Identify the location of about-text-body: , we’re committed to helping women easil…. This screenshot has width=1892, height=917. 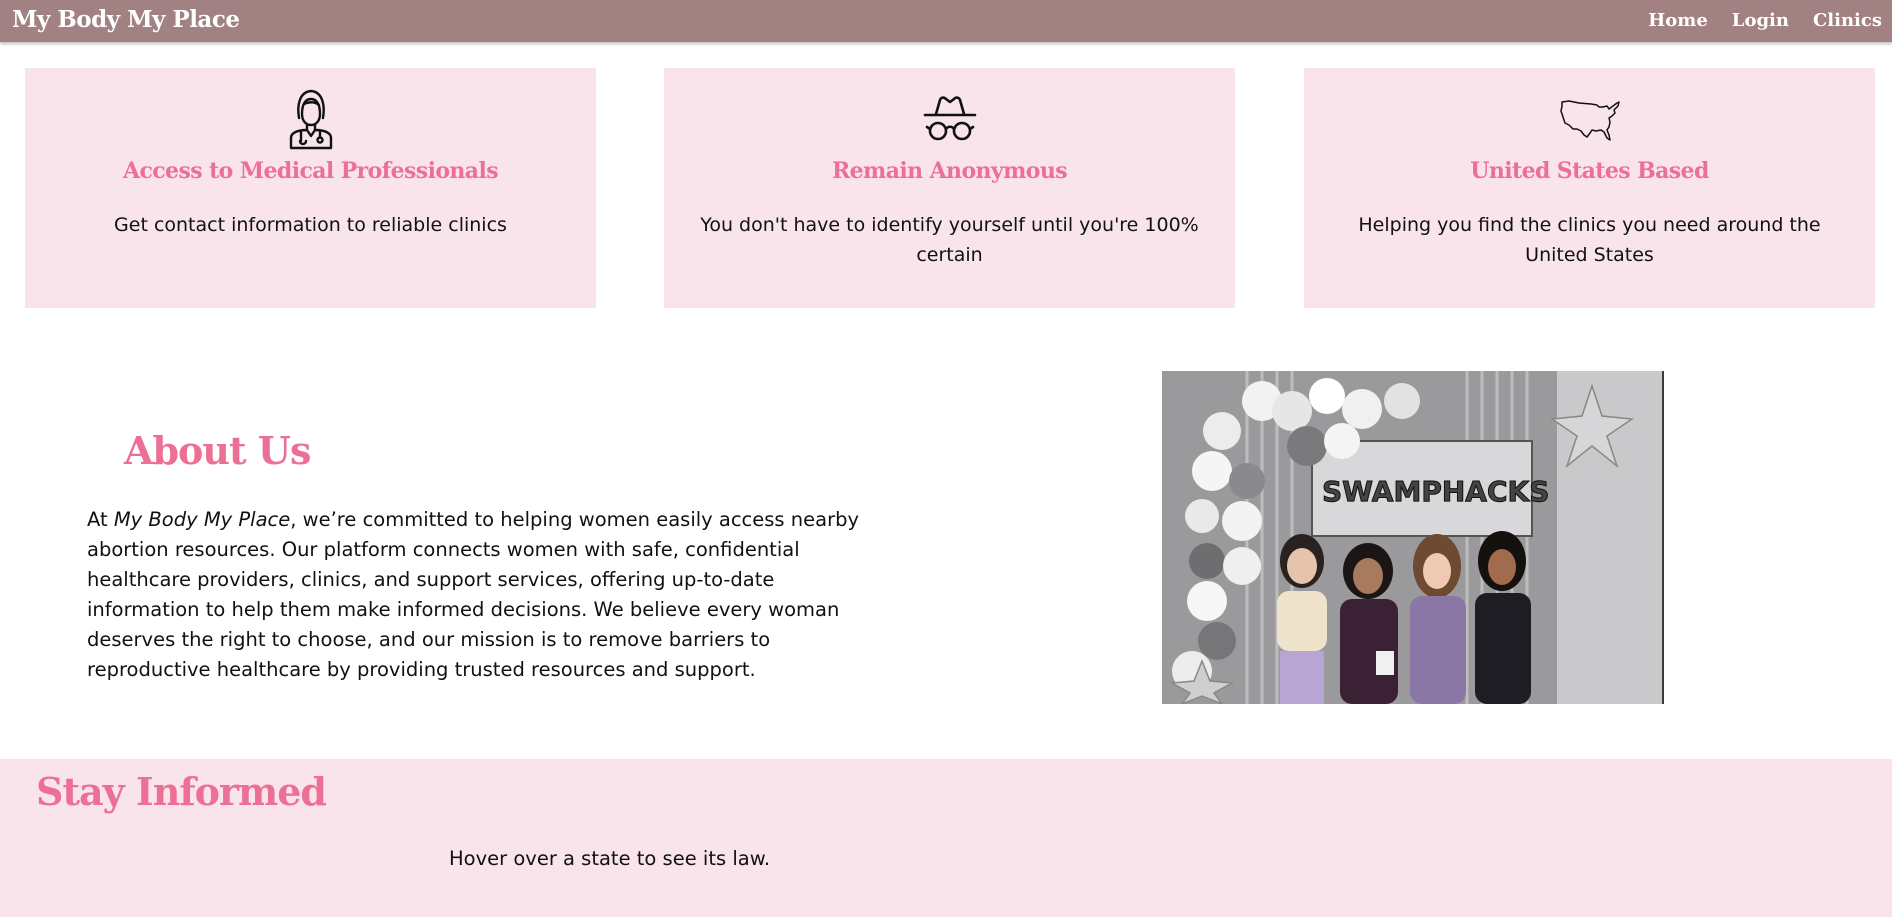
(473, 594).